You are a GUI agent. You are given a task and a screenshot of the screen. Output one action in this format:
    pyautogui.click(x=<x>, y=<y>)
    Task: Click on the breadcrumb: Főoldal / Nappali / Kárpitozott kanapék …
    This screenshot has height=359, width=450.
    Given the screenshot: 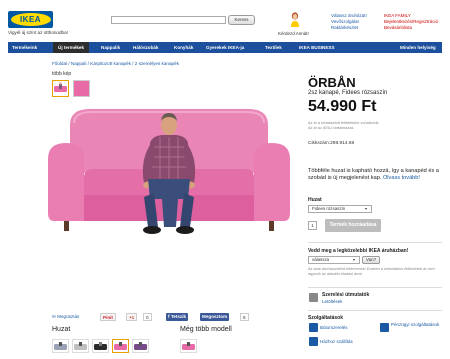 What is the action you would take?
    pyautogui.click(x=115, y=63)
    